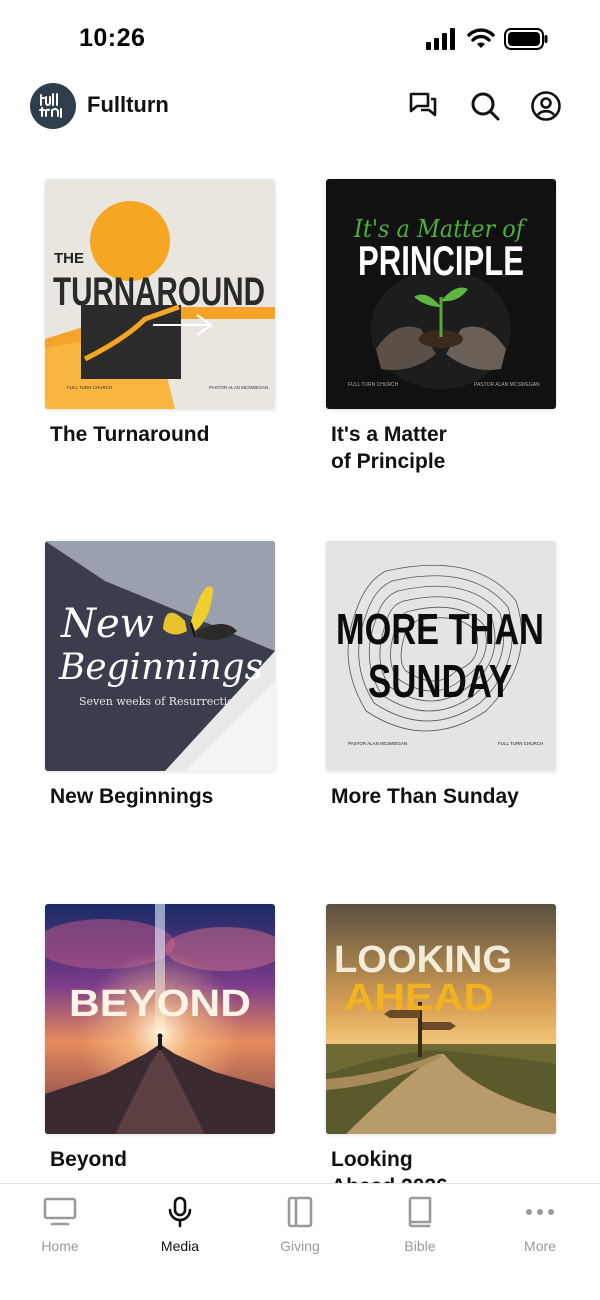 This screenshot has width=600, height=1300. Describe the element at coordinates (540, 1246) in the screenshot. I see `tab-label: More` at that location.